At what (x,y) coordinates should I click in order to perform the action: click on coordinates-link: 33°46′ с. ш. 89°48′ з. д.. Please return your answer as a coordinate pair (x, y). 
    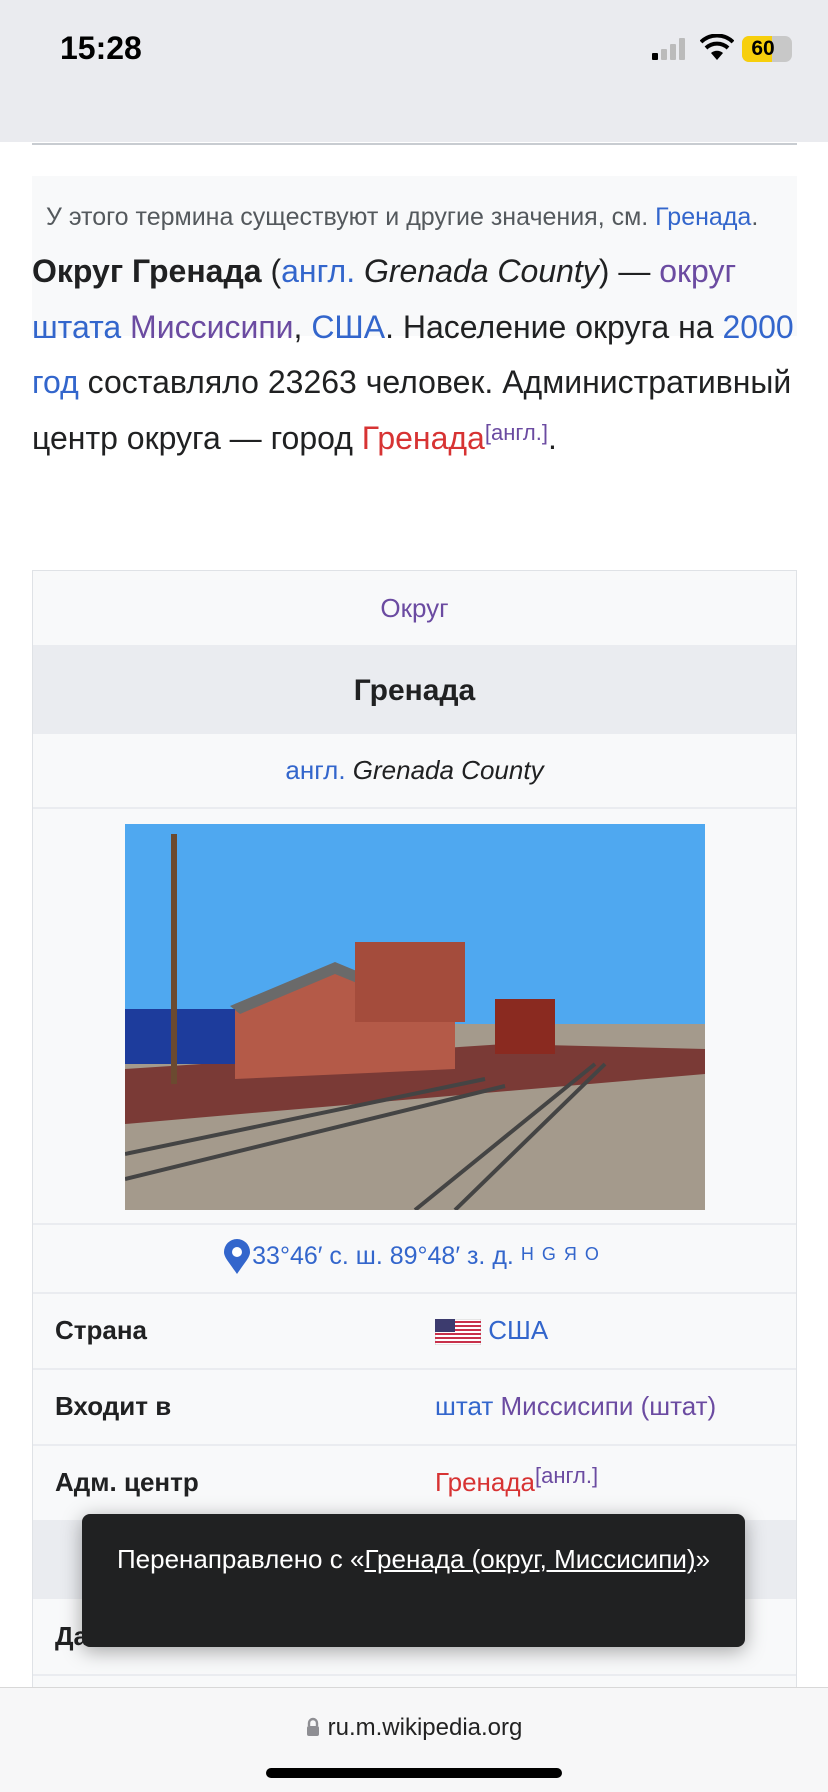
    Looking at the image, I should click on (383, 1256).